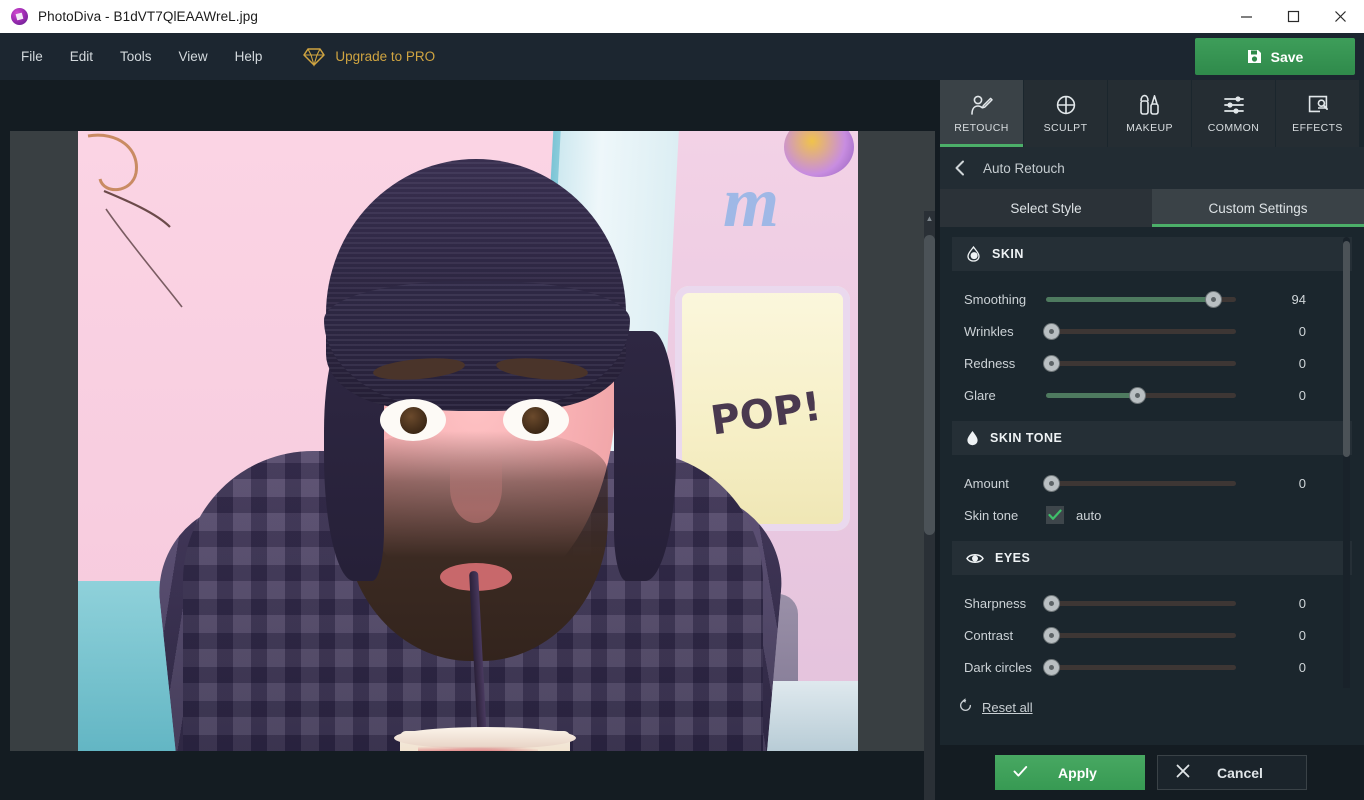  What do you see at coordinates (249, 56) in the screenshot?
I see `menu-item-help: Help` at bounding box center [249, 56].